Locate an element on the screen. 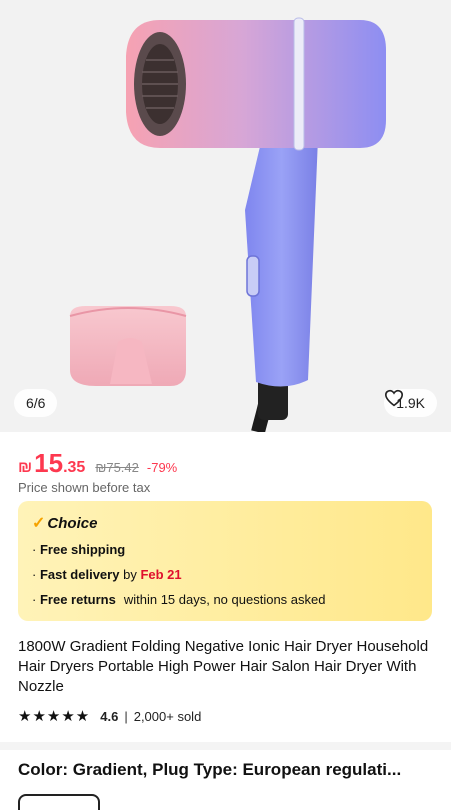  price-block: ₪ 15 .35 ₪75.42 -79% is located at coordinates (97, 463).